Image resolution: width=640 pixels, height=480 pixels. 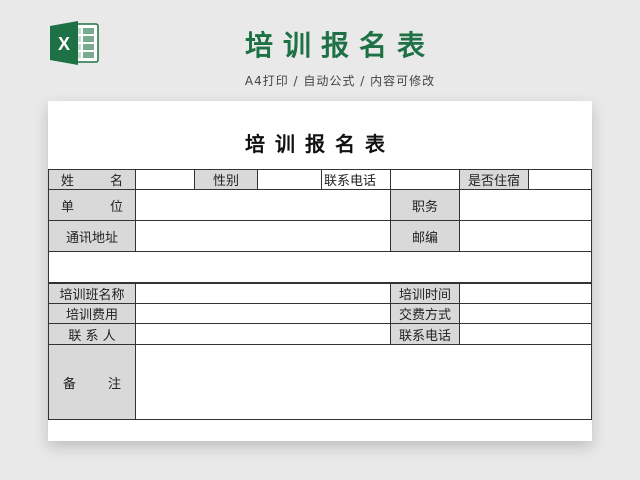 What do you see at coordinates (263, 334) in the screenshot?
I see `input-contact` at bounding box center [263, 334].